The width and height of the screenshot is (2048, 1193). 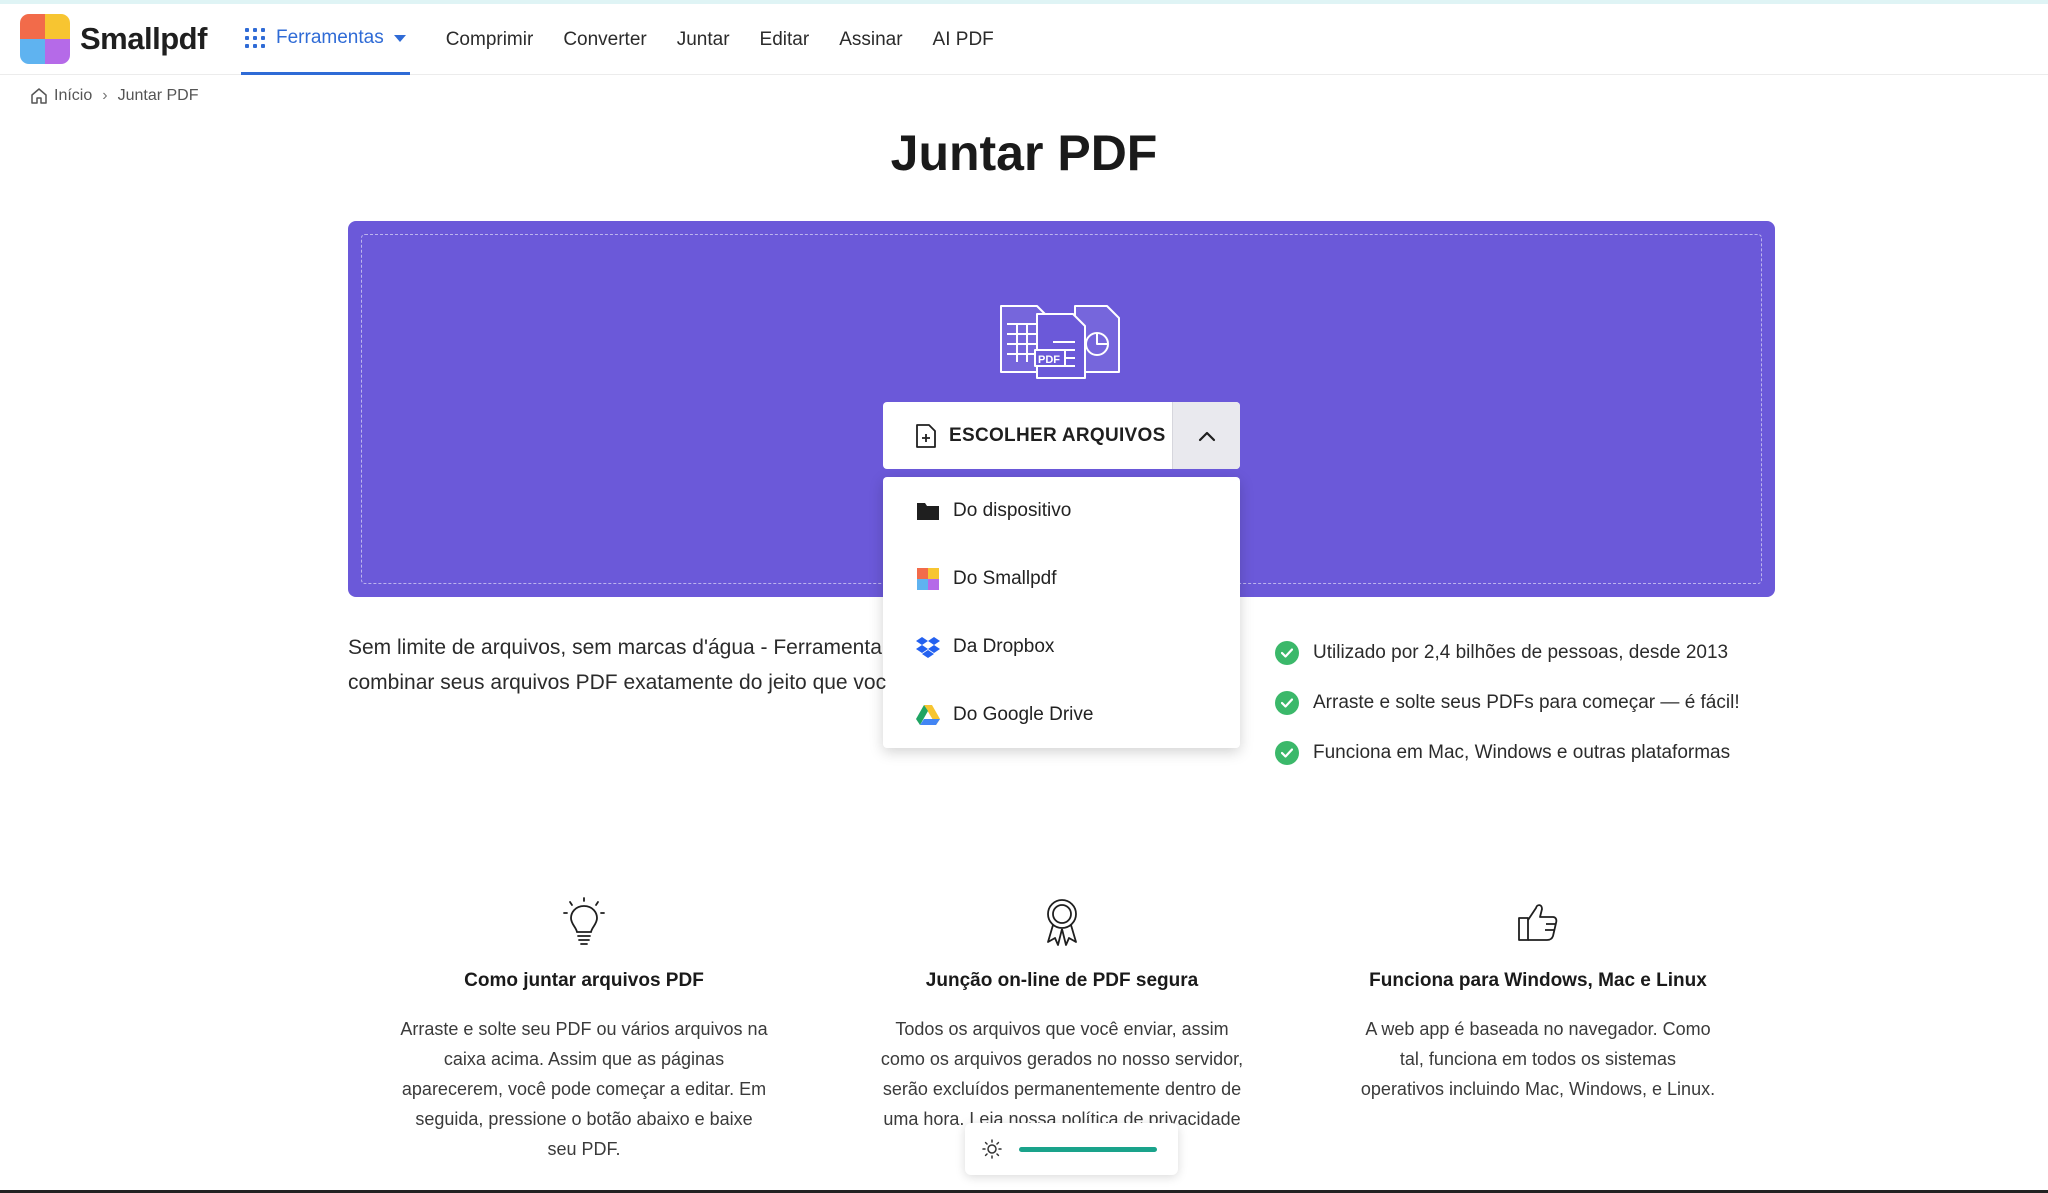 I want to click on feature-title: Como juntar arquivos PDF, so click(x=584, y=980).